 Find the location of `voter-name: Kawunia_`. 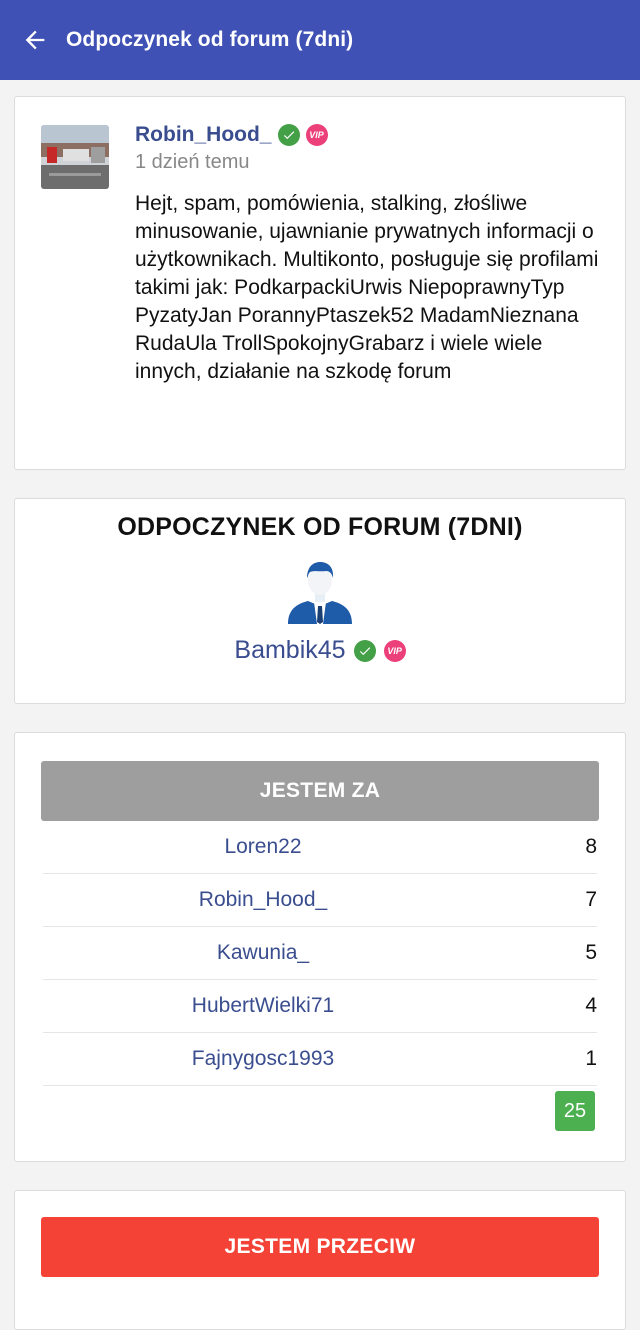

voter-name: Kawunia_ is located at coordinates (264, 953).